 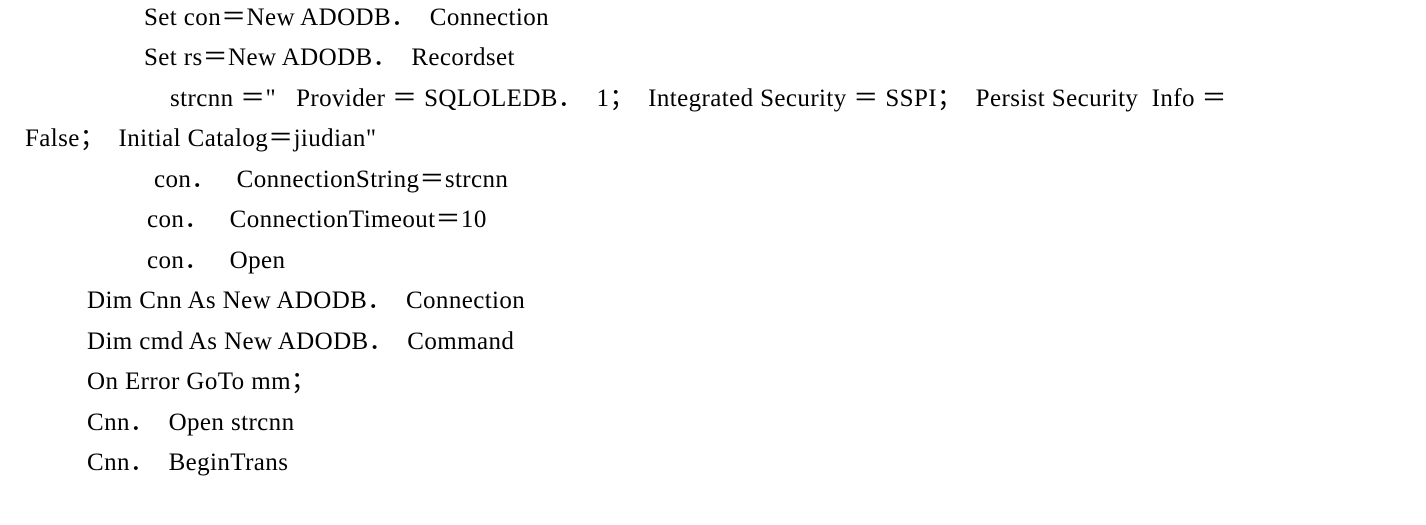 I want to click on code-line: Cnn． BeginTrans, so click(x=188, y=462).